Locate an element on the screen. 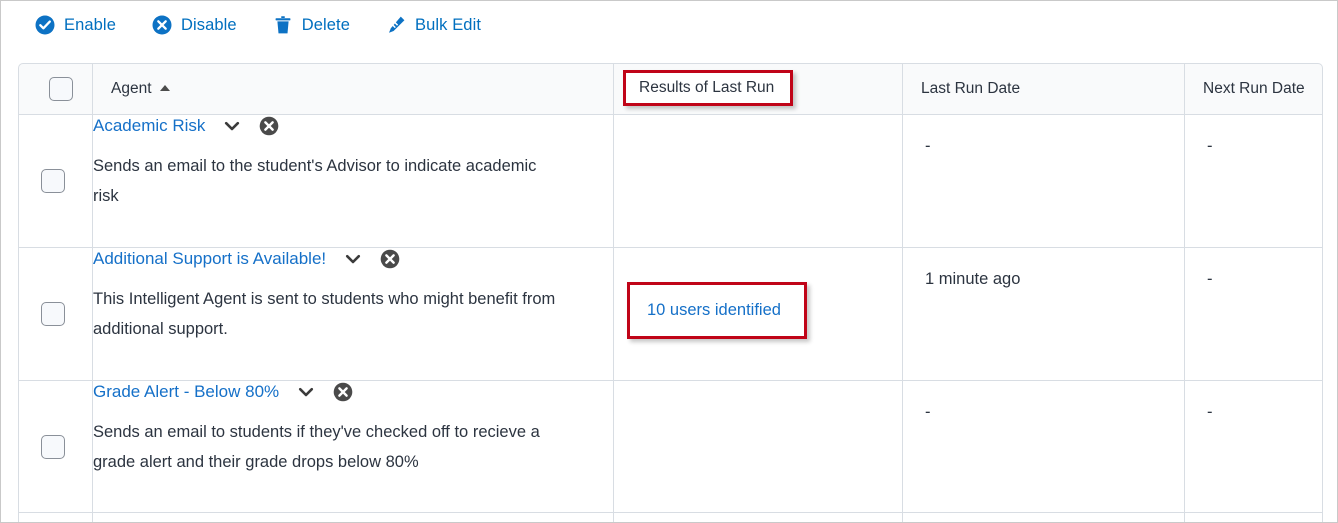 The image size is (1338, 523). bulk-edit-button: Bulk Edit is located at coordinates (433, 25).